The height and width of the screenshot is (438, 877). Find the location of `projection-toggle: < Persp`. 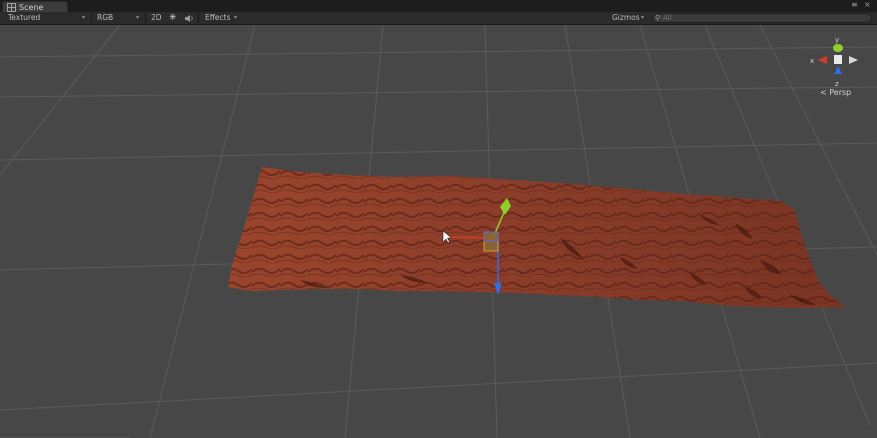

projection-toggle: < Persp is located at coordinates (835, 92).